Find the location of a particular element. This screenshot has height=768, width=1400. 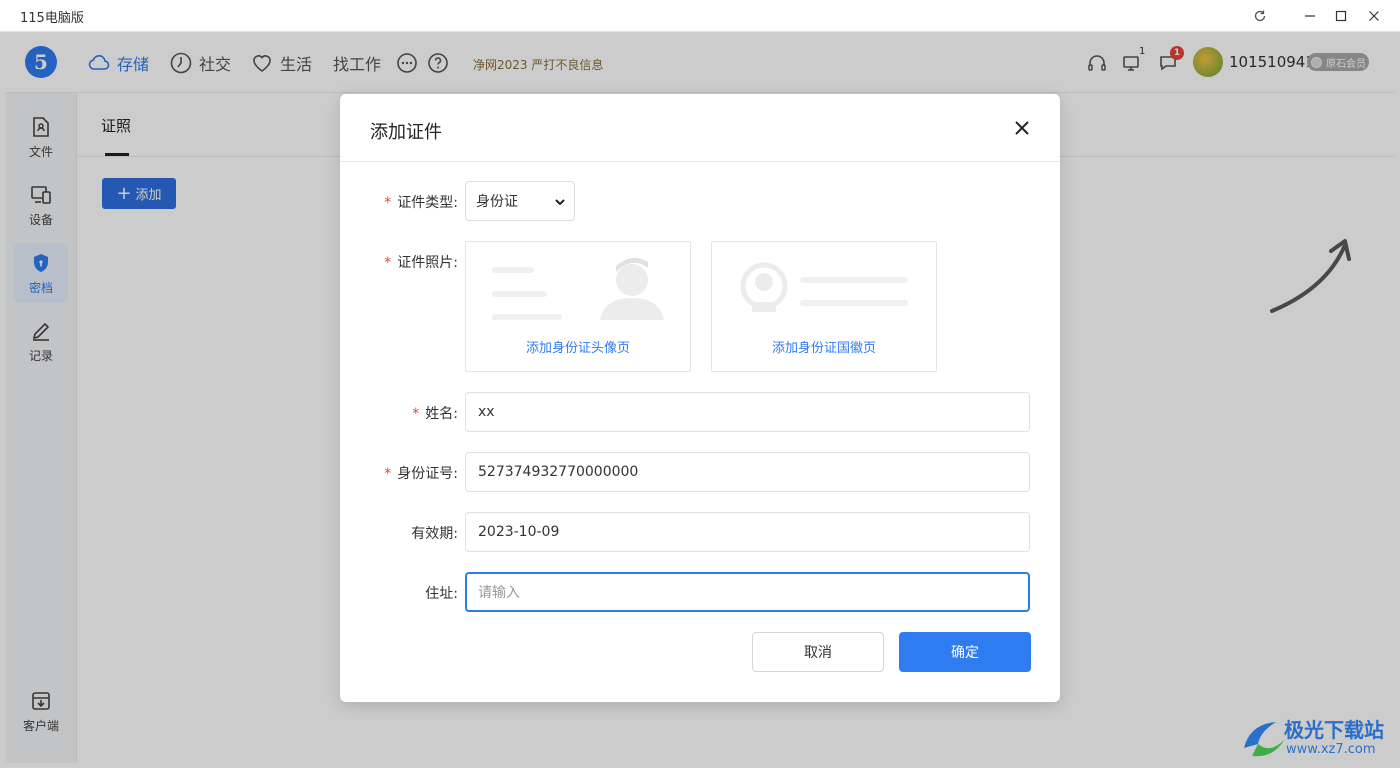

dialog-title: 添加证件 is located at coordinates (406, 132).